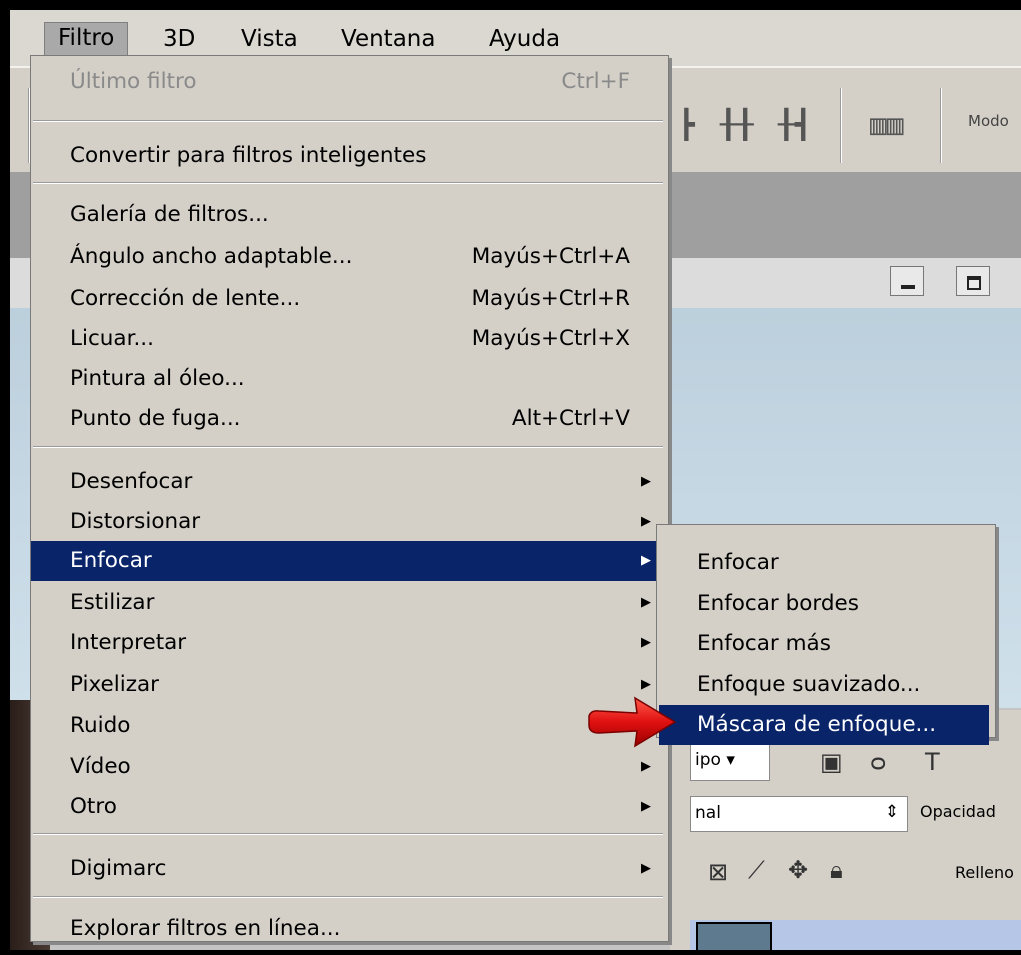  What do you see at coordinates (764, 643) in the screenshot?
I see `submenu-item-label: Enfocar más` at bounding box center [764, 643].